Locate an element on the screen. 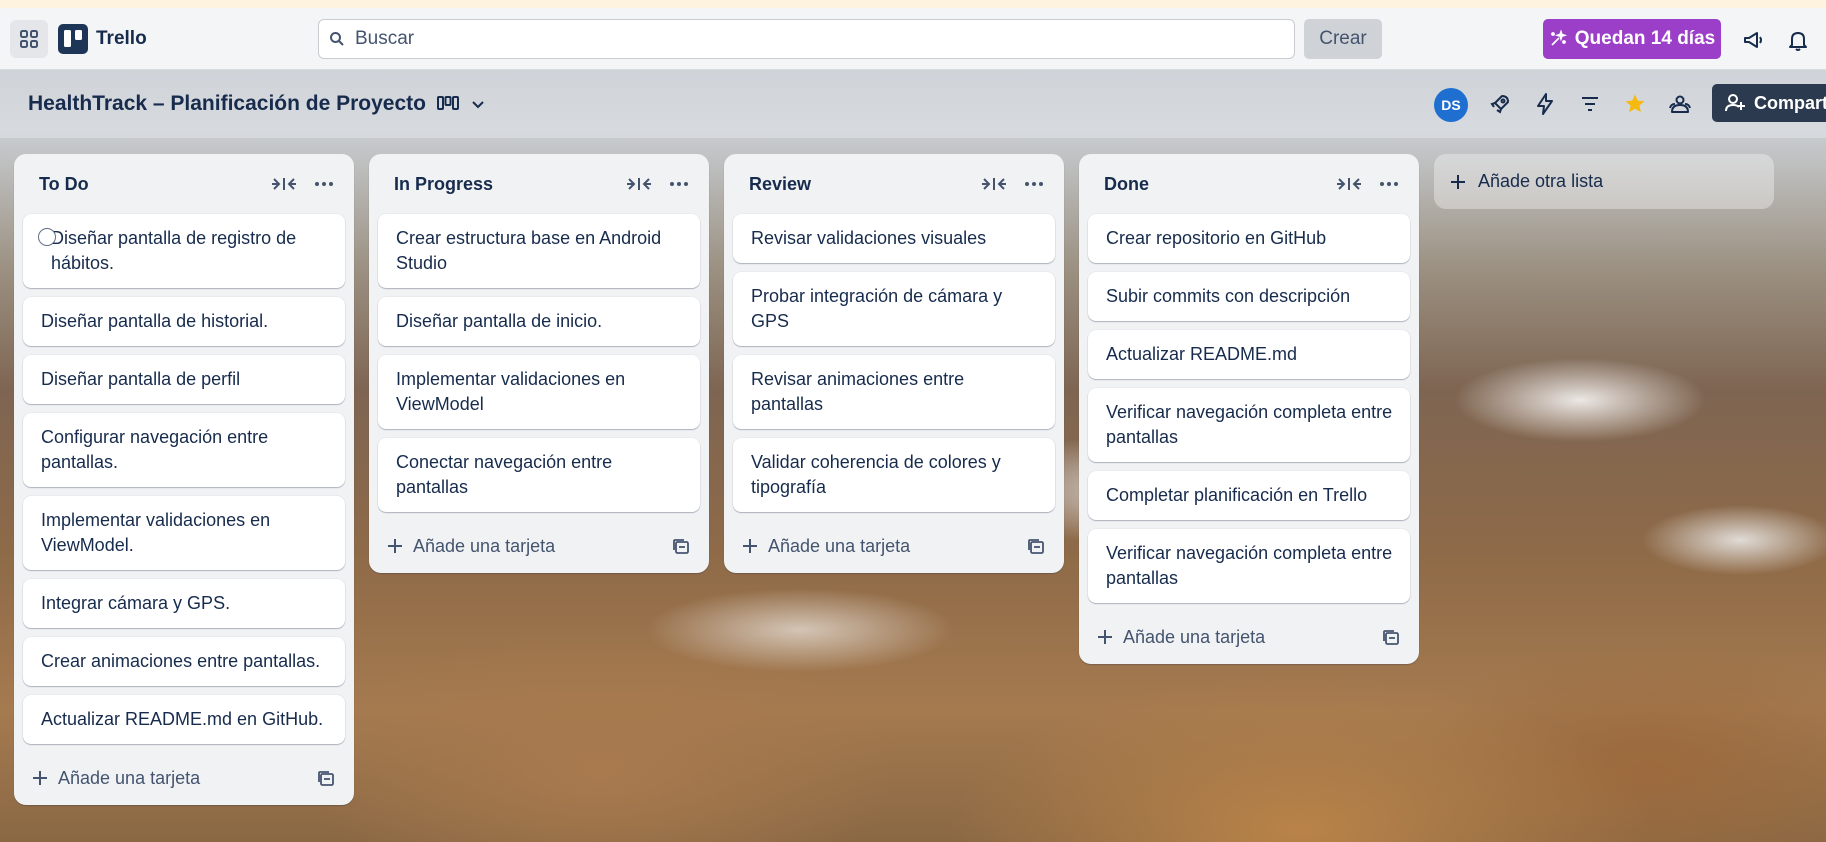 This screenshot has height=842, width=1826. card: Integrar cámara y GPS. is located at coordinates (184, 603).